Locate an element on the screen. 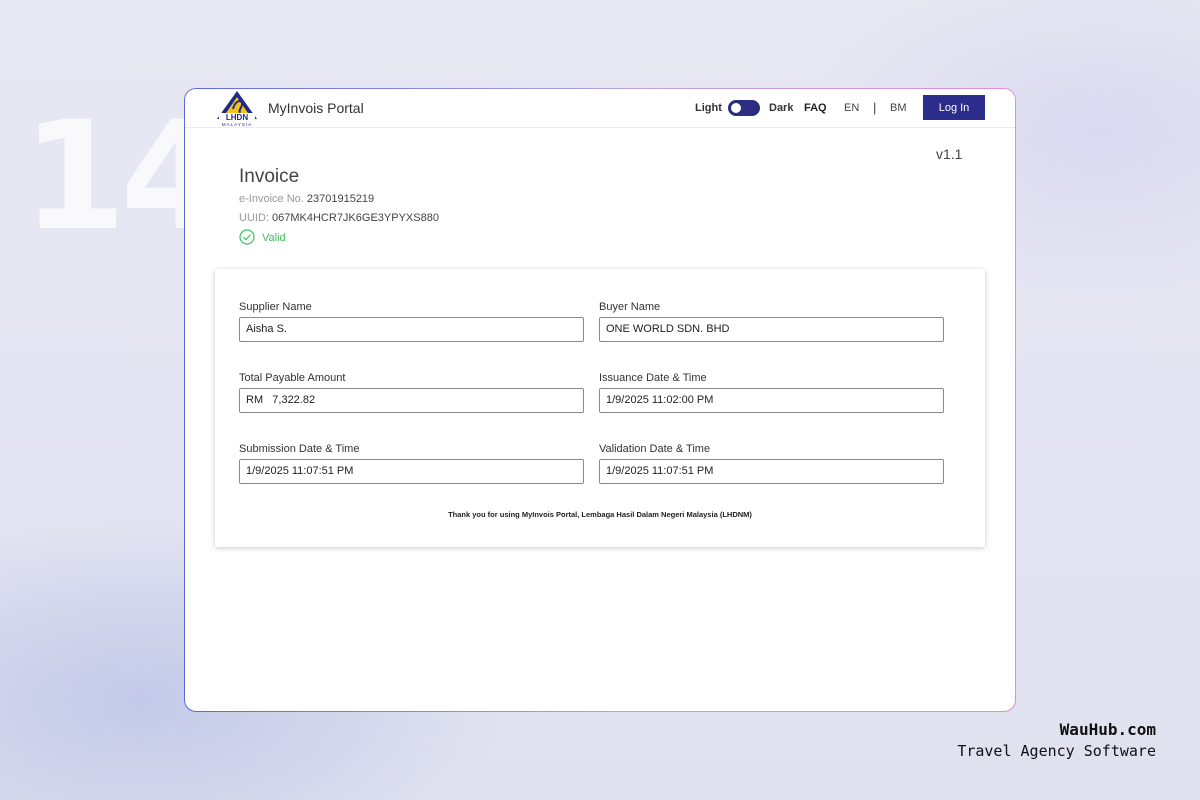 This screenshot has height=800, width=1200. lhdn-logo: LHDN MALAYSIA is located at coordinates (237, 108).